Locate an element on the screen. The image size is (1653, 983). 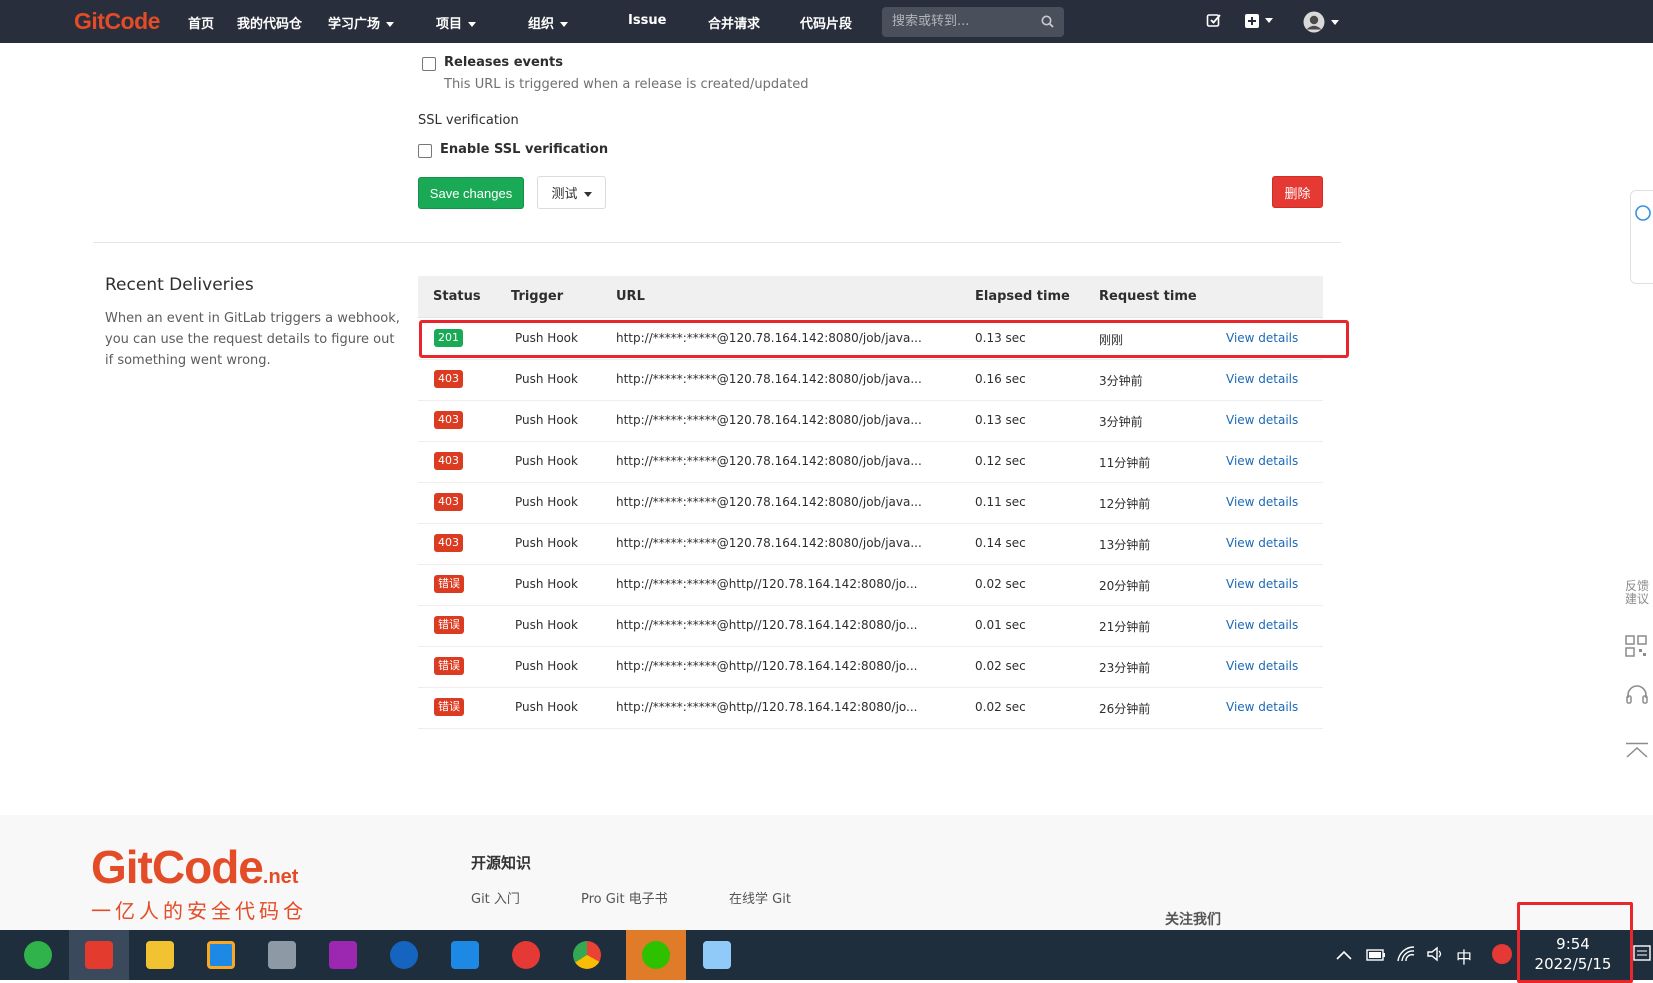
notes-icon is located at coordinates (1643, 213).